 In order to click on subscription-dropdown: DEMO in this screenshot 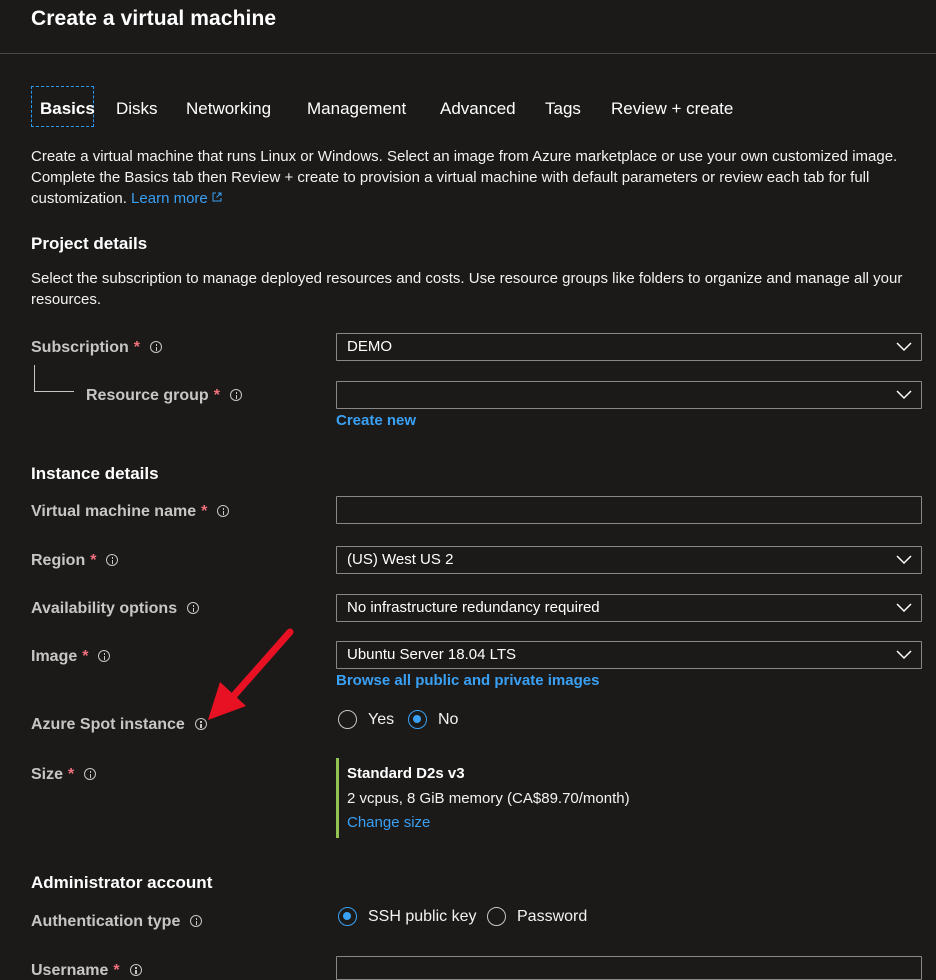, I will do `click(629, 347)`.